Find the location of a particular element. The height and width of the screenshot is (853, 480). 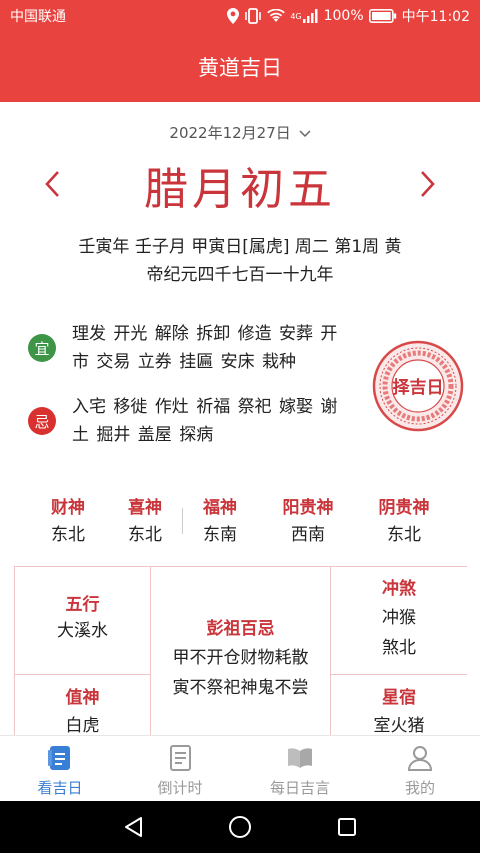

tab-daily-quote: 每日吉言 is located at coordinates (300, 768).